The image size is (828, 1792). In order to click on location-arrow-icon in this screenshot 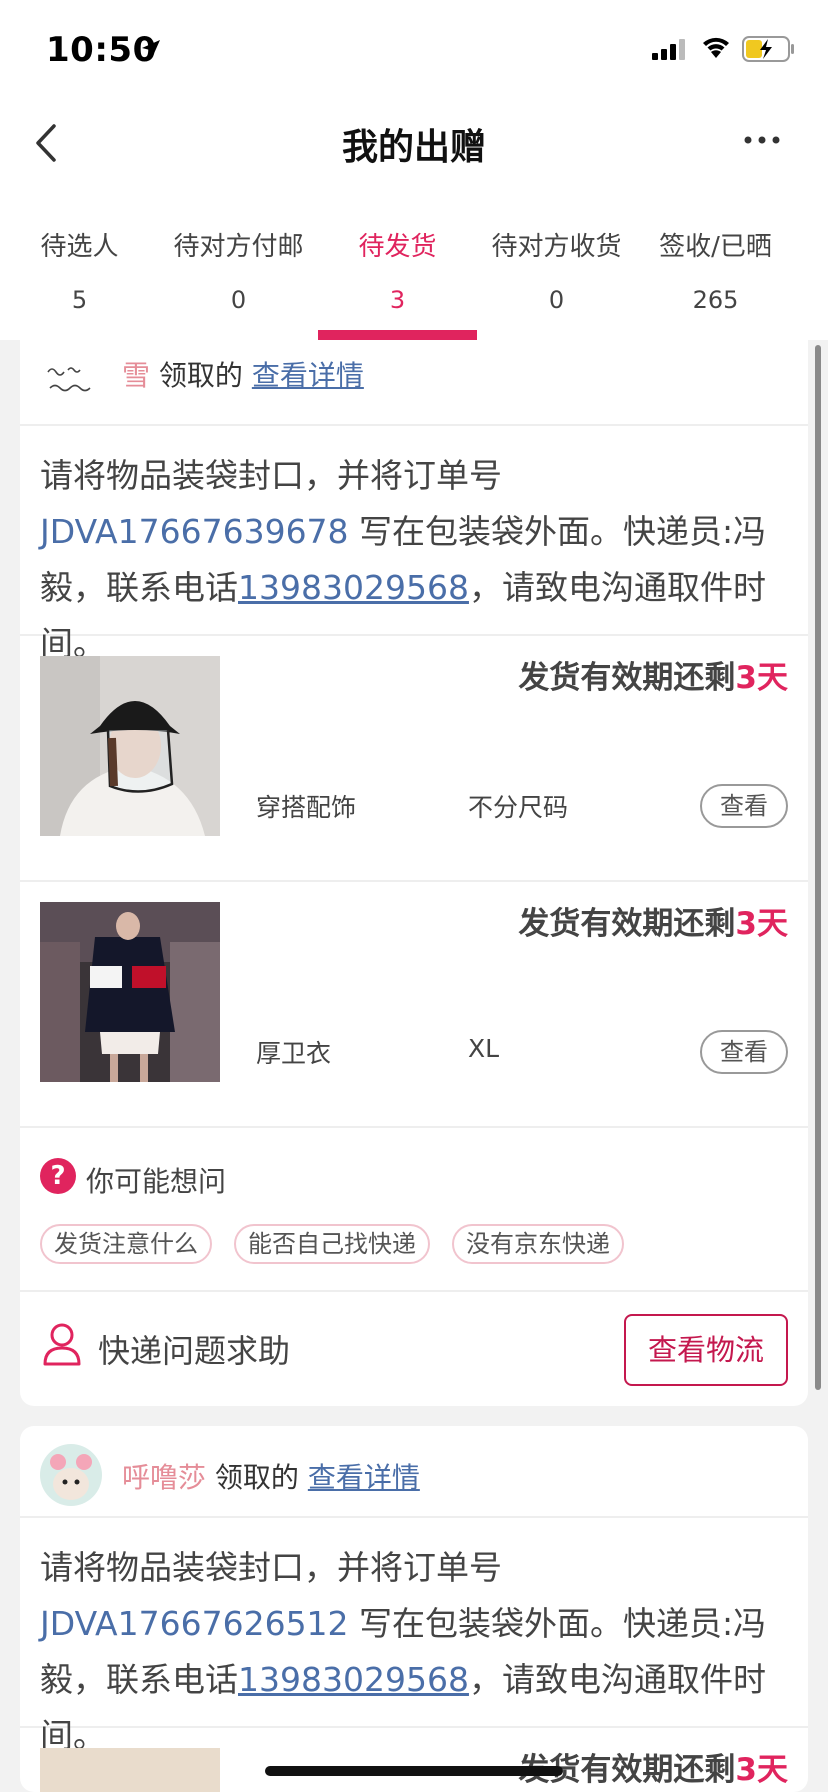, I will do `click(151, 49)`.